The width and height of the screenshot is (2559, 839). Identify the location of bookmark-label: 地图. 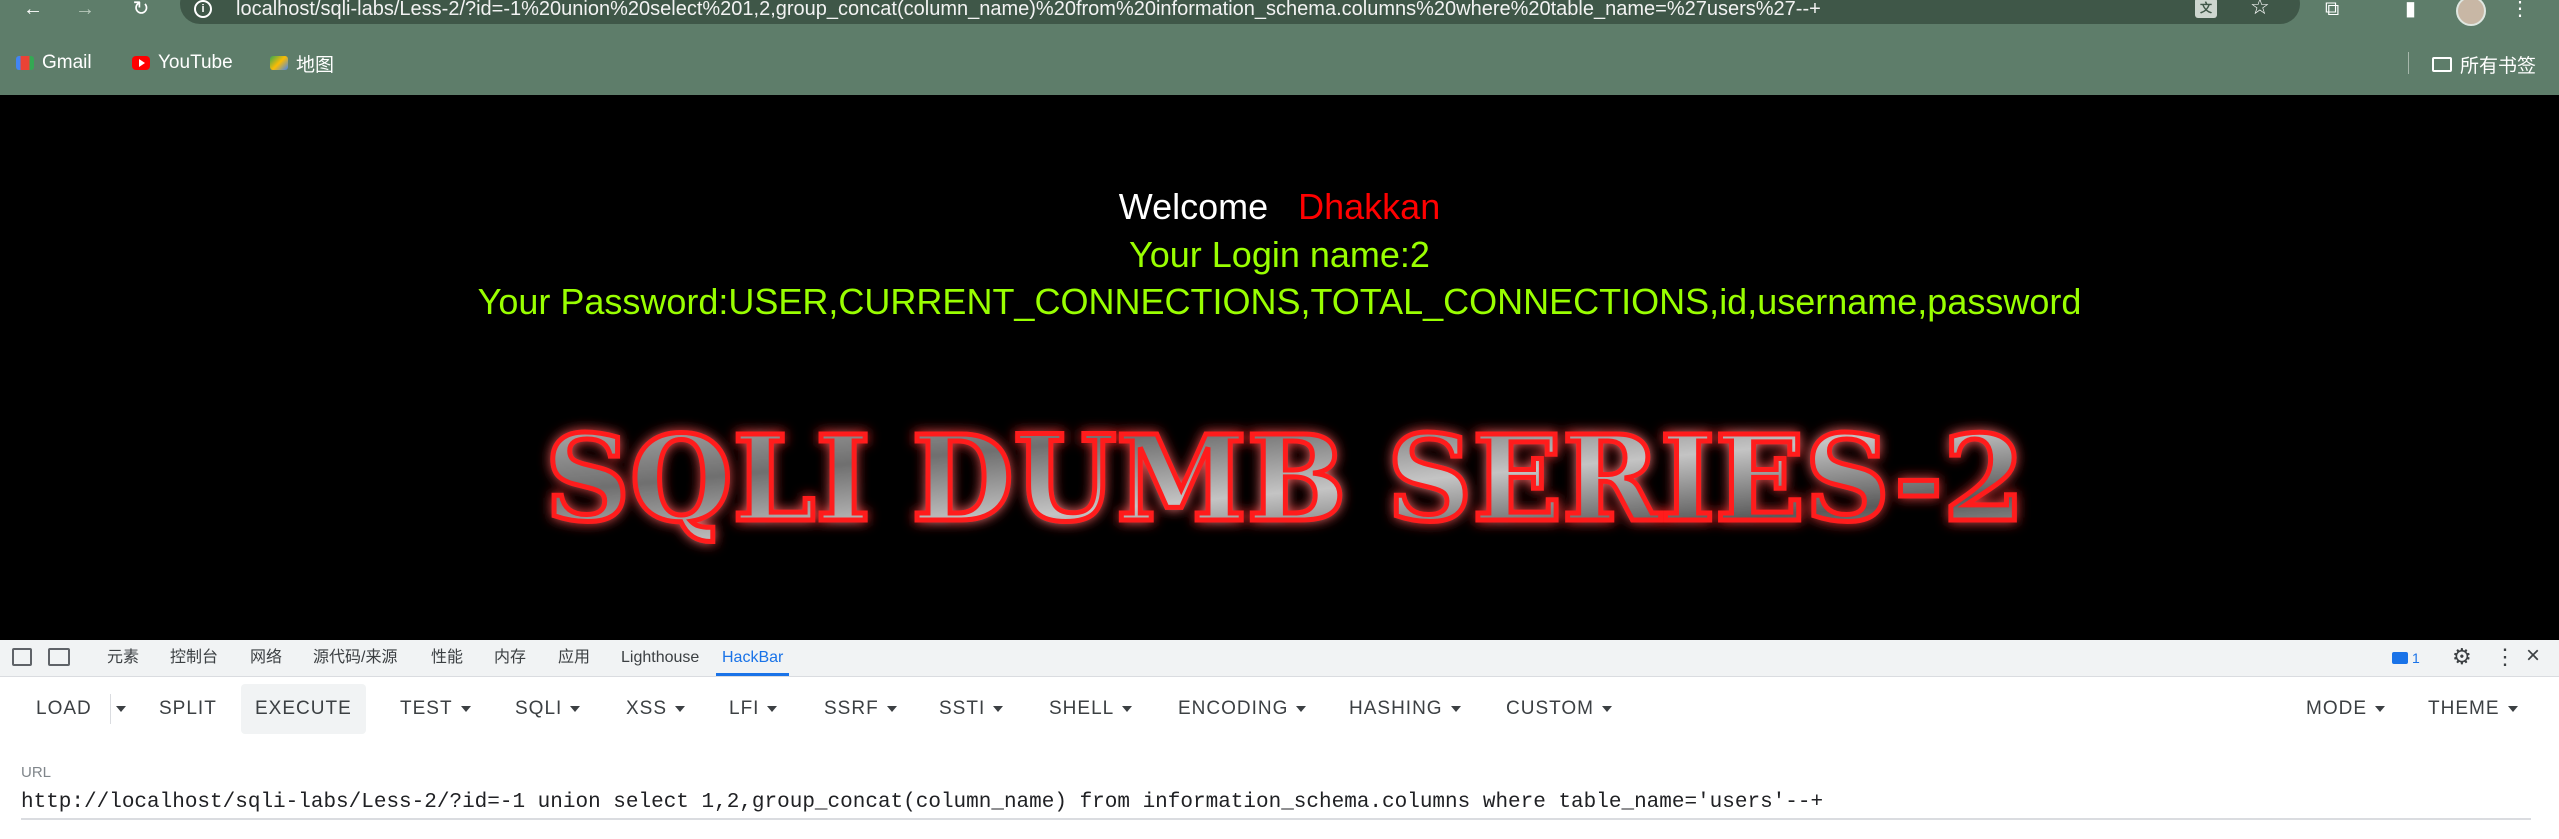
(315, 65).